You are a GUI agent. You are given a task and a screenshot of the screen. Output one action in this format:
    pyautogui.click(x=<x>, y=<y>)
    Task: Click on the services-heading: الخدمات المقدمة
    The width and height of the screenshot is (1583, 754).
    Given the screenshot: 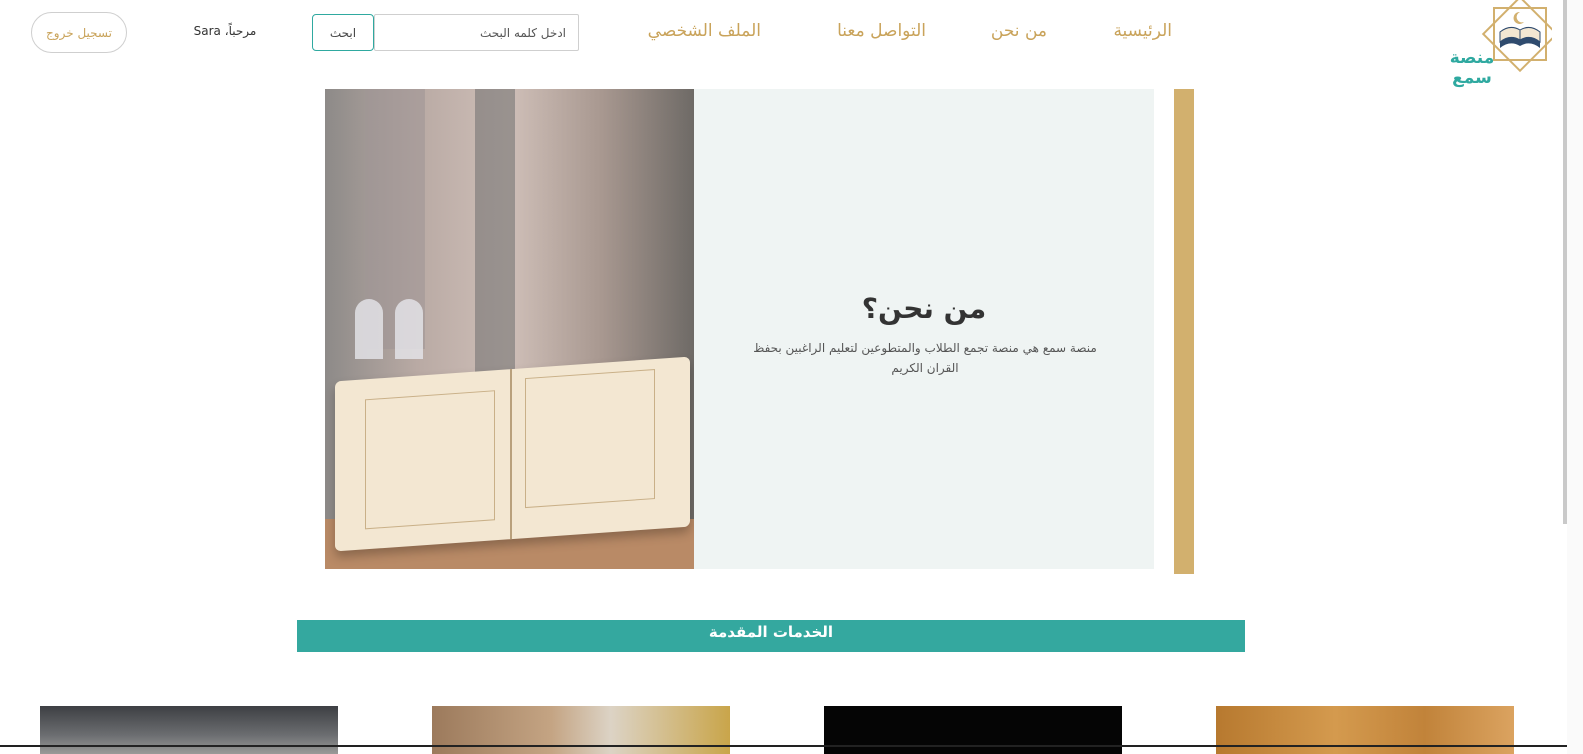 What is the action you would take?
    pyautogui.click(x=771, y=636)
    